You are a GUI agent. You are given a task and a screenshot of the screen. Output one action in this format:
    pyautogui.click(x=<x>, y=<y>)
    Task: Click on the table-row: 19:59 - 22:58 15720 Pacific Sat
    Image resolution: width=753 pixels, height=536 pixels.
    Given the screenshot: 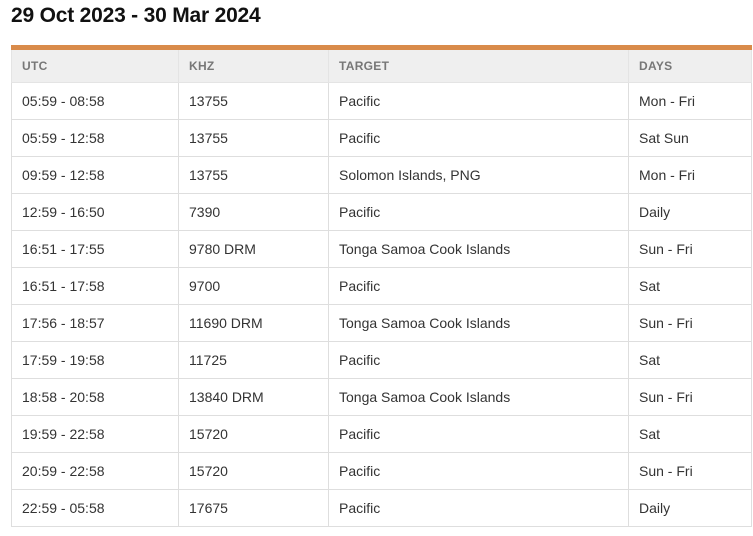 What is the action you would take?
    pyautogui.click(x=381, y=434)
    